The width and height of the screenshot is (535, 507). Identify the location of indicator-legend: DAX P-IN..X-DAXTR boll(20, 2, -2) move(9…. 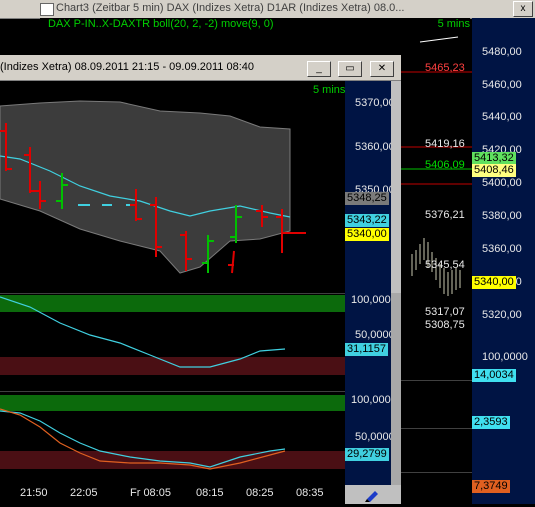
(161, 24).